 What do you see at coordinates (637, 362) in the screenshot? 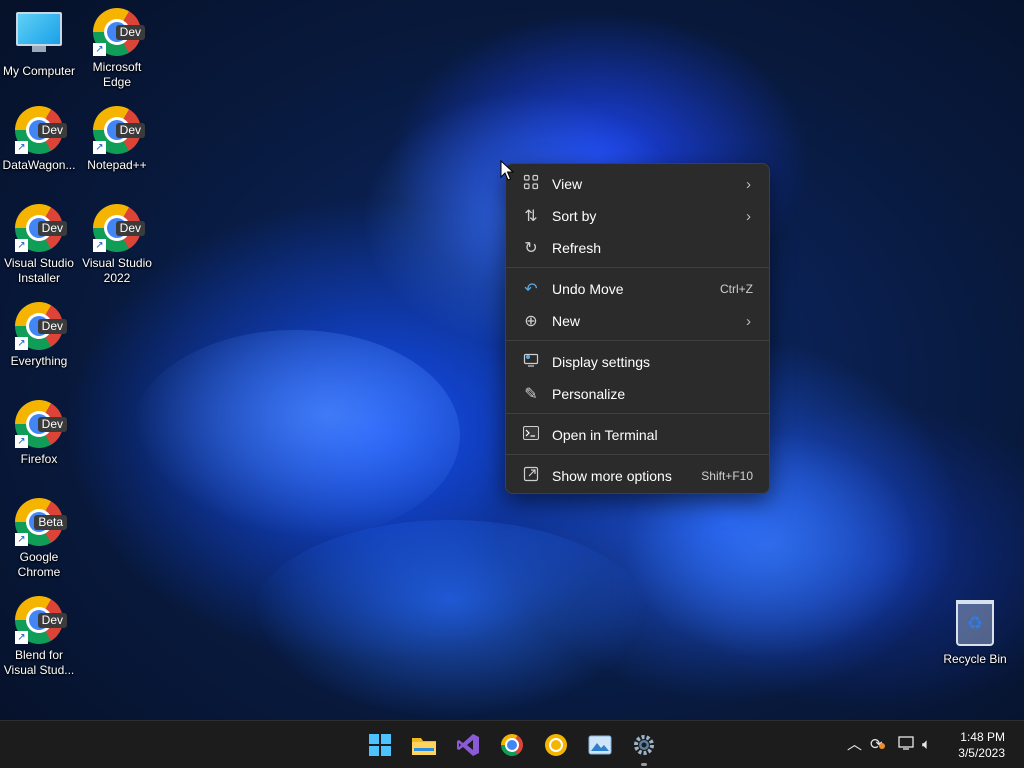
I see `menu-item-display-settings: Display settings` at bounding box center [637, 362].